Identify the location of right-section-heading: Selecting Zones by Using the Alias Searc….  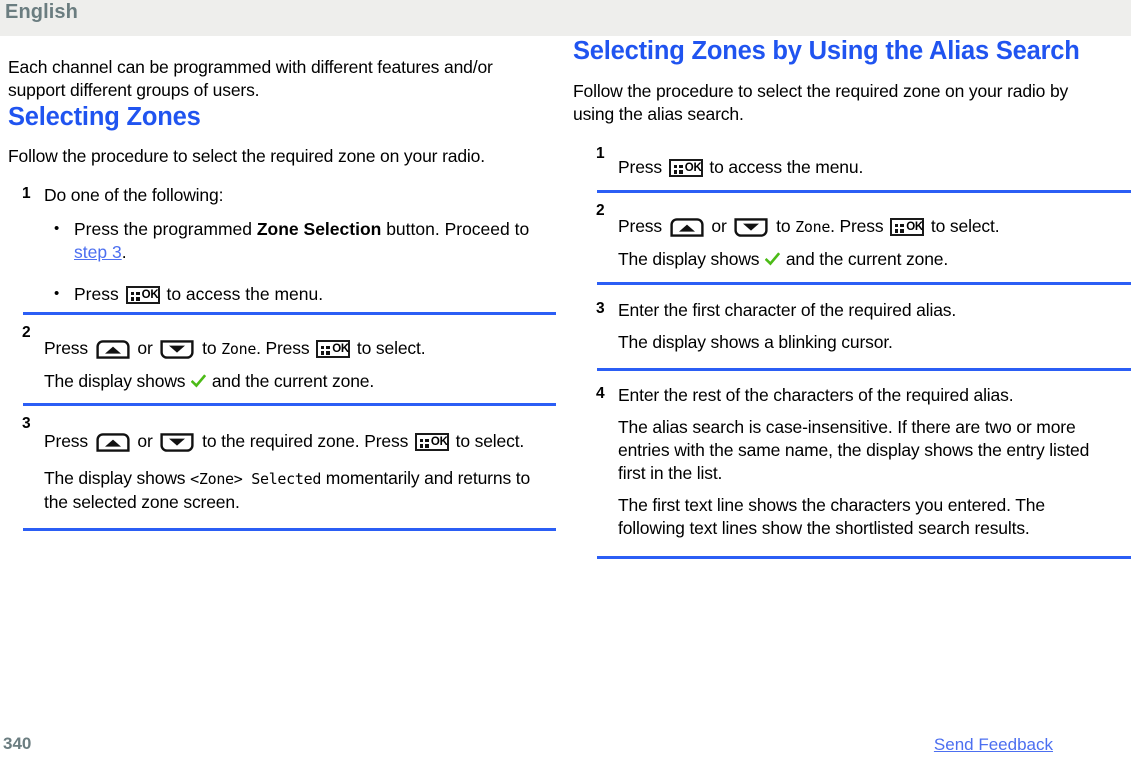
(826, 51).